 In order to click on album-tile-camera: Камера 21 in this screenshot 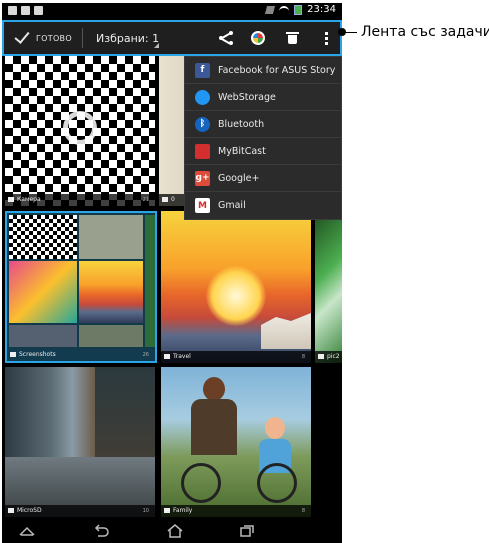, I will do `click(80, 131)`.